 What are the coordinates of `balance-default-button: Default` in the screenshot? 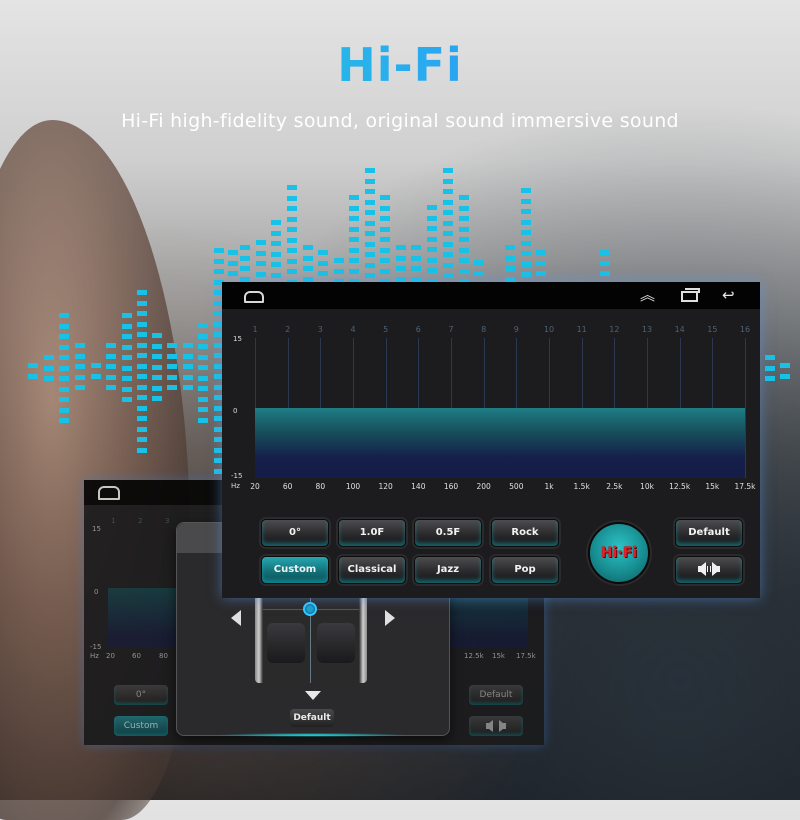 It's located at (312, 718).